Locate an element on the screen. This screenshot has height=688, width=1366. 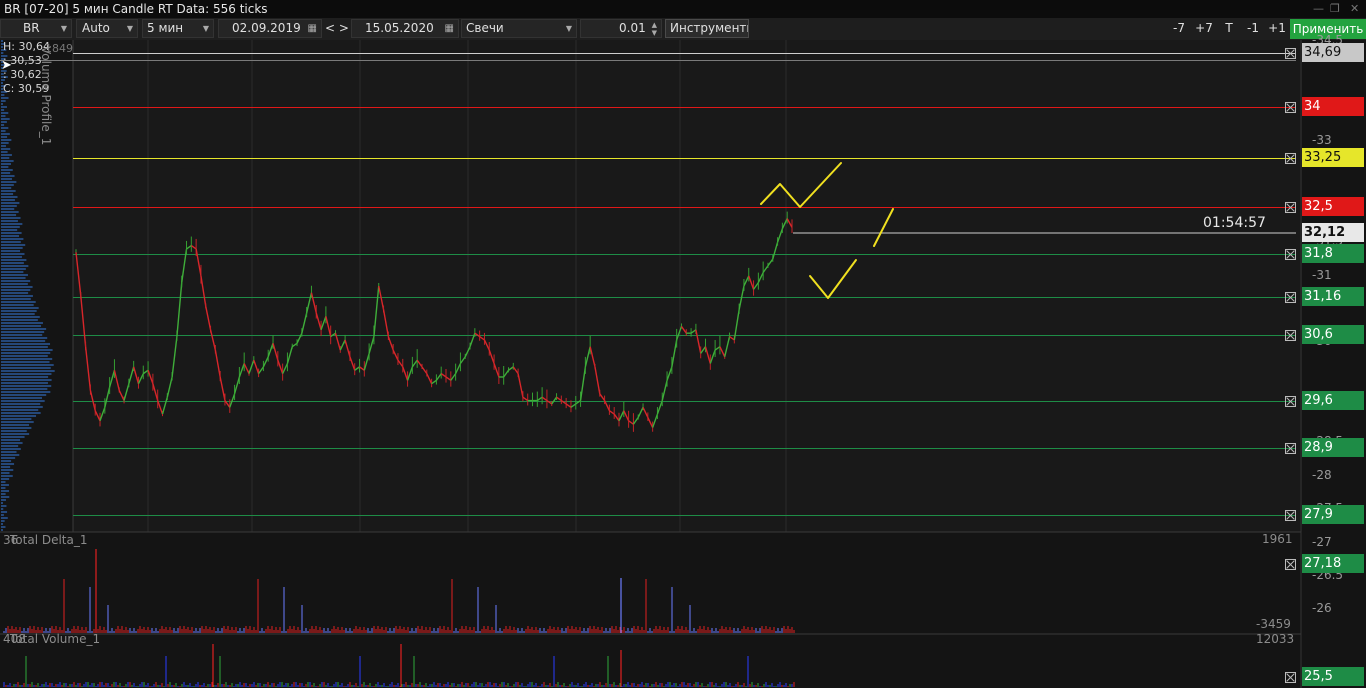
close-icon: ✕ is located at coordinates (1354, 8).